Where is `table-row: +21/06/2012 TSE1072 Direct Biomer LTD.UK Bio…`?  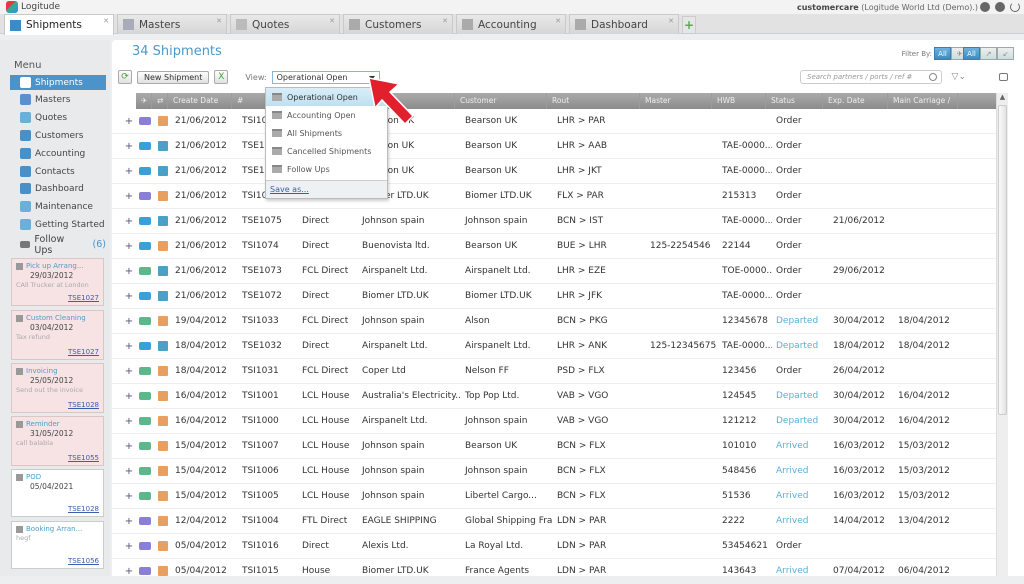
table-row: +21/06/2012 TSE1072 Direct Biomer LTD.UK Bio… is located at coordinates (554, 296).